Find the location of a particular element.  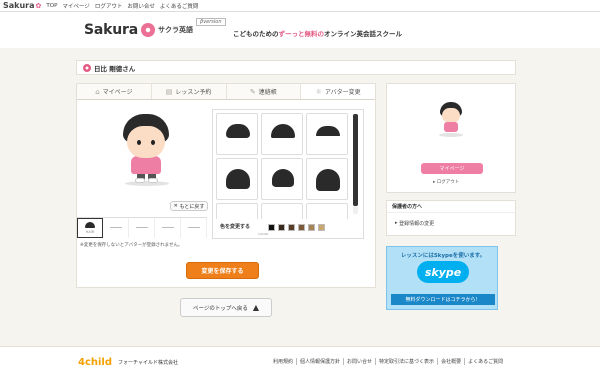

brand-logo: Sakura サクラ英語 is located at coordinates (138, 30).